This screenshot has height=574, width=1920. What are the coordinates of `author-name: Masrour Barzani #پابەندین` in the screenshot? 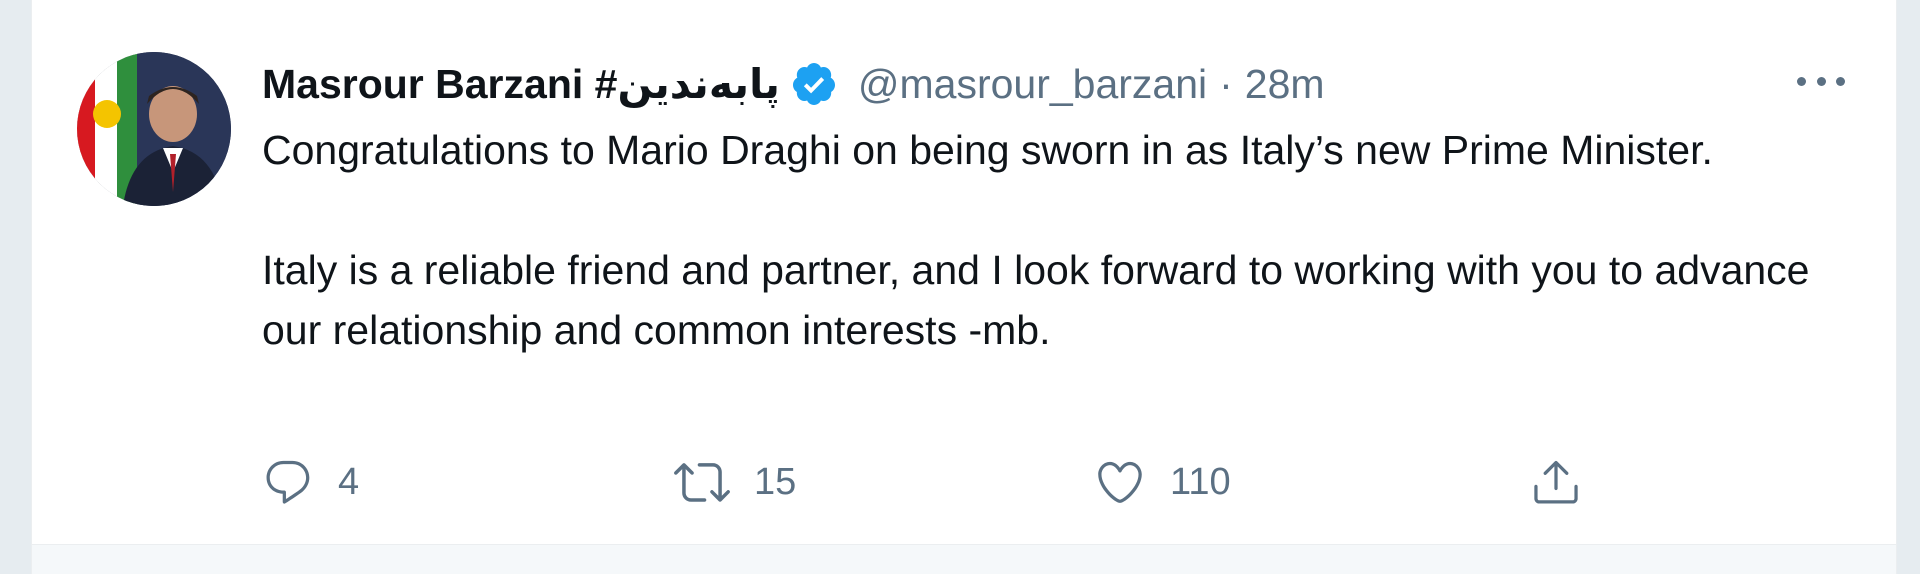 It's located at (521, 84).